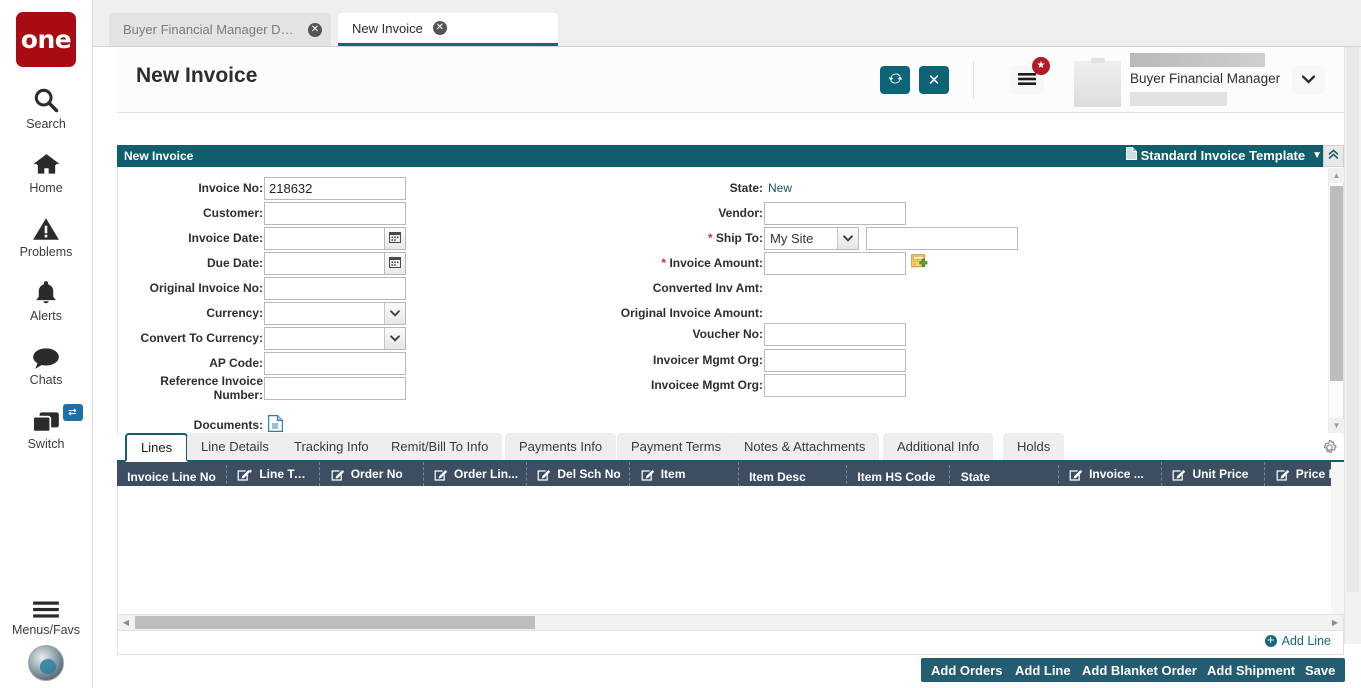 This screenshot has width=1361, height=688. I want to click on redacted-user-field-top, so click(1197, 60).